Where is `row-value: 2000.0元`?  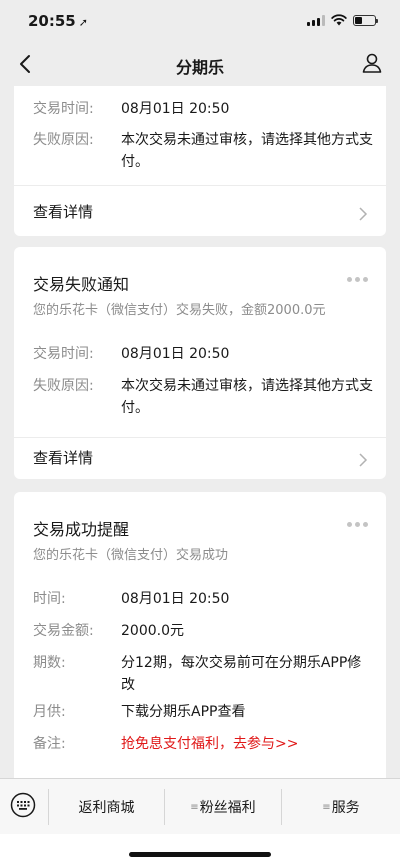
row-value: 2000.0元 is located at coordinates (152, 631).